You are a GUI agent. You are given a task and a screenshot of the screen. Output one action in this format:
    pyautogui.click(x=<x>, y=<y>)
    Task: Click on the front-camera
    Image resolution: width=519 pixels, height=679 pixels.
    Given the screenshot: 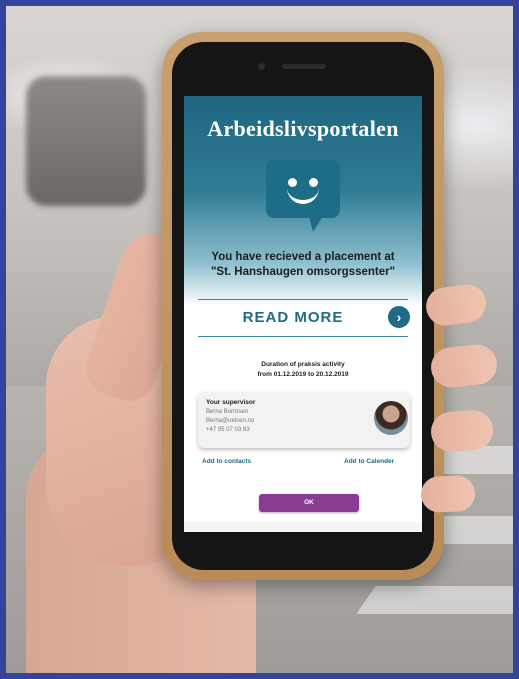 What is the action you would take?
    pyautogui.click(x=261, y=66)
    